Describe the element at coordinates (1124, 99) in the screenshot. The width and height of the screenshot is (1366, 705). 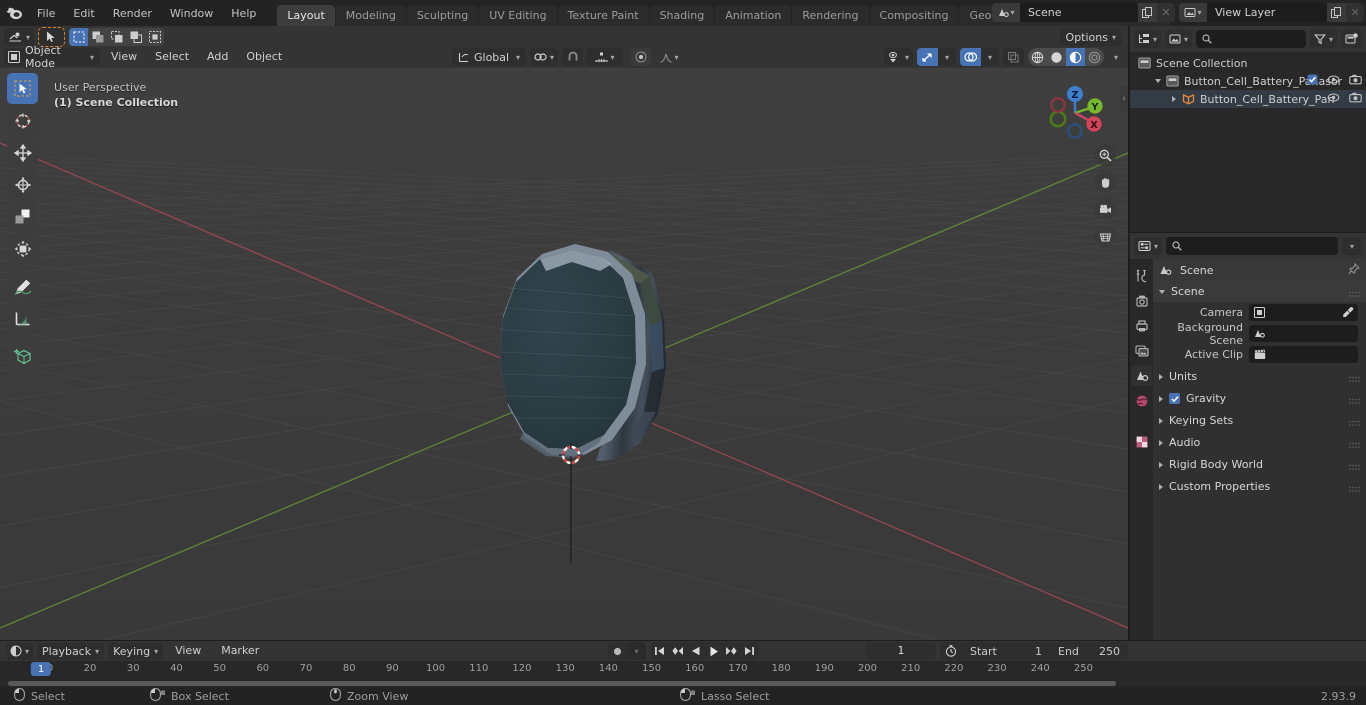
I see `viewport-sidebar-toggle: ‹` at that location.